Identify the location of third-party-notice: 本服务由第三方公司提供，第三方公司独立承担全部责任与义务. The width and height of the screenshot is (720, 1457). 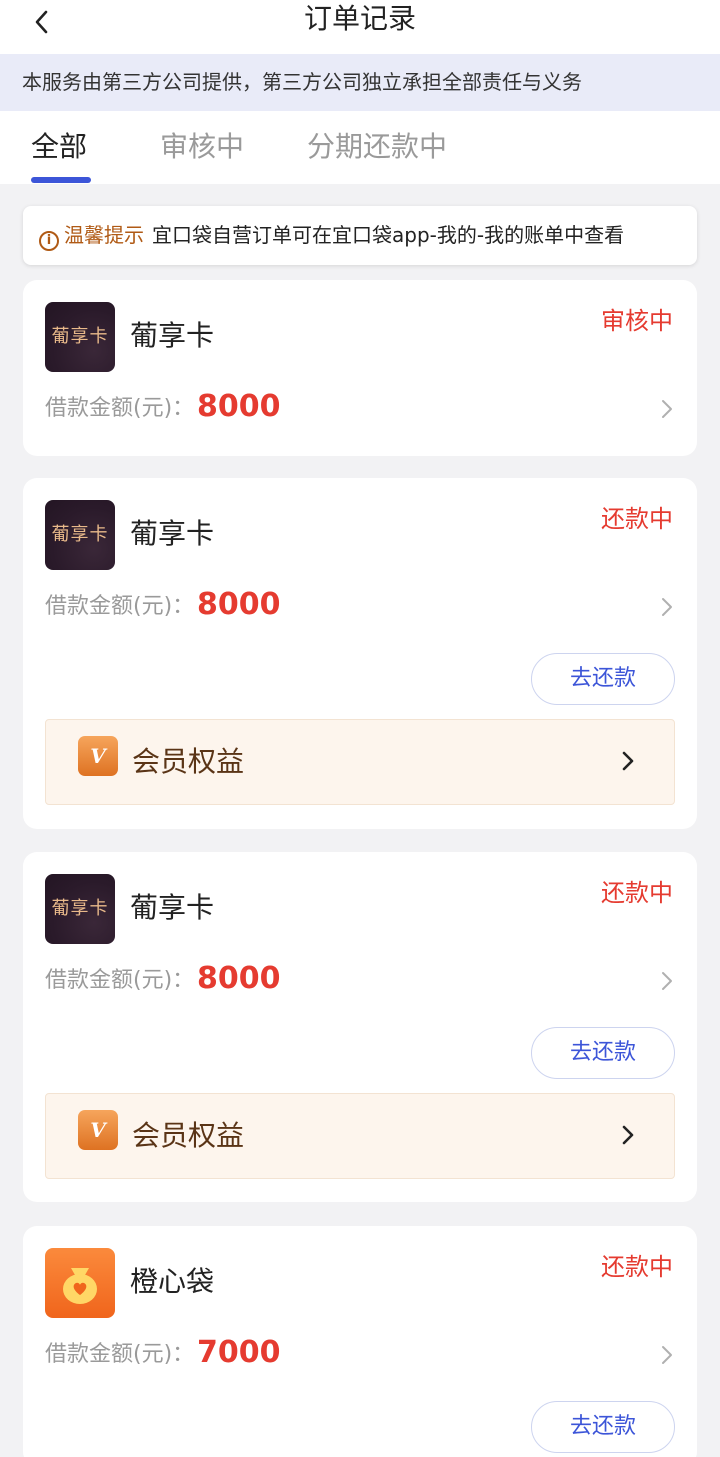
(360, 82).